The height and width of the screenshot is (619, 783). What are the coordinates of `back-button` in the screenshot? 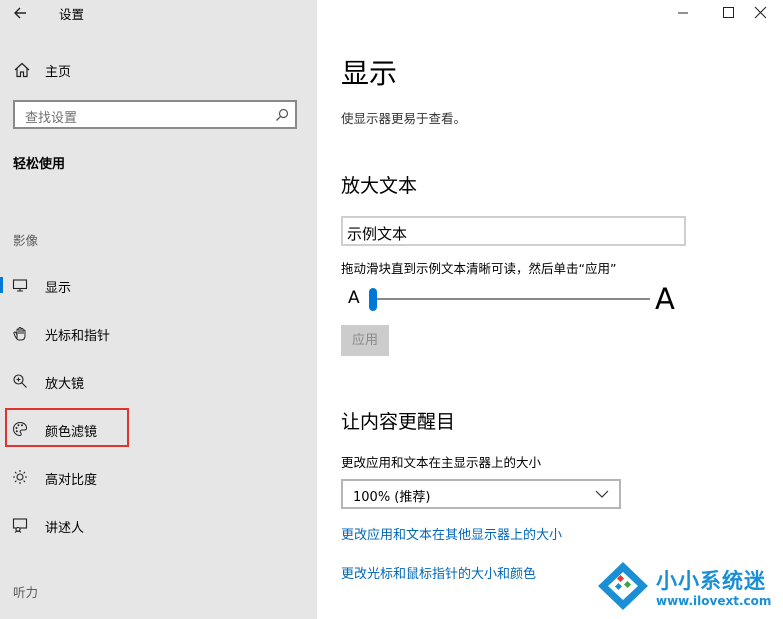 It's located at (21, 13).